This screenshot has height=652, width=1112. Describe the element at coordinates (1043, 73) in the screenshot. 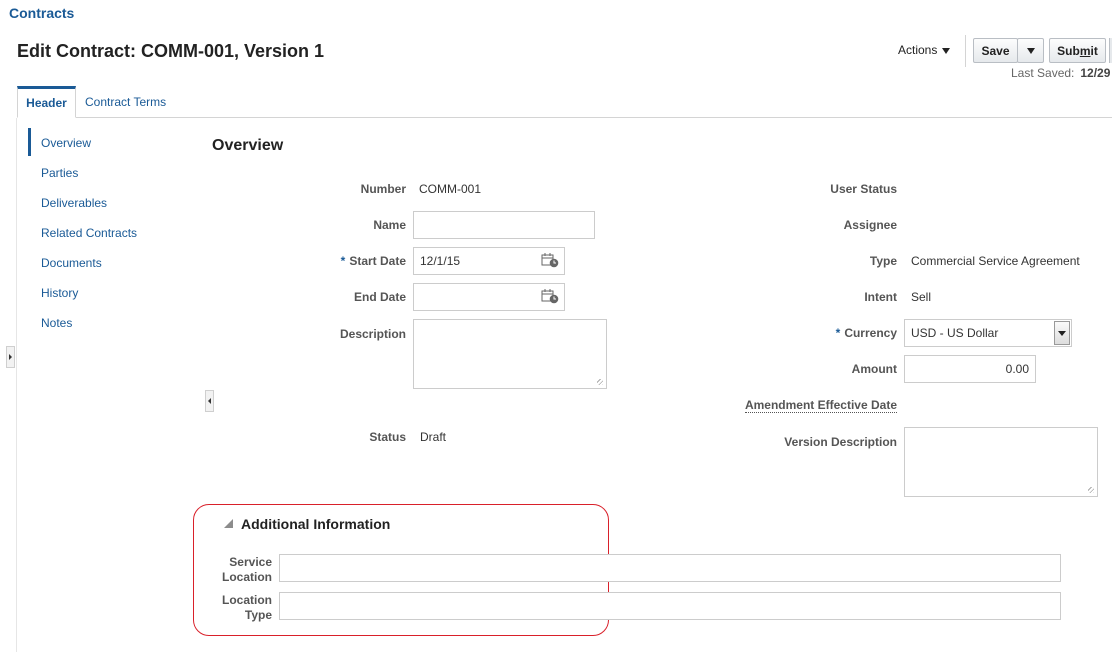

I see `last-saved-label: Last Saved:` at that location.